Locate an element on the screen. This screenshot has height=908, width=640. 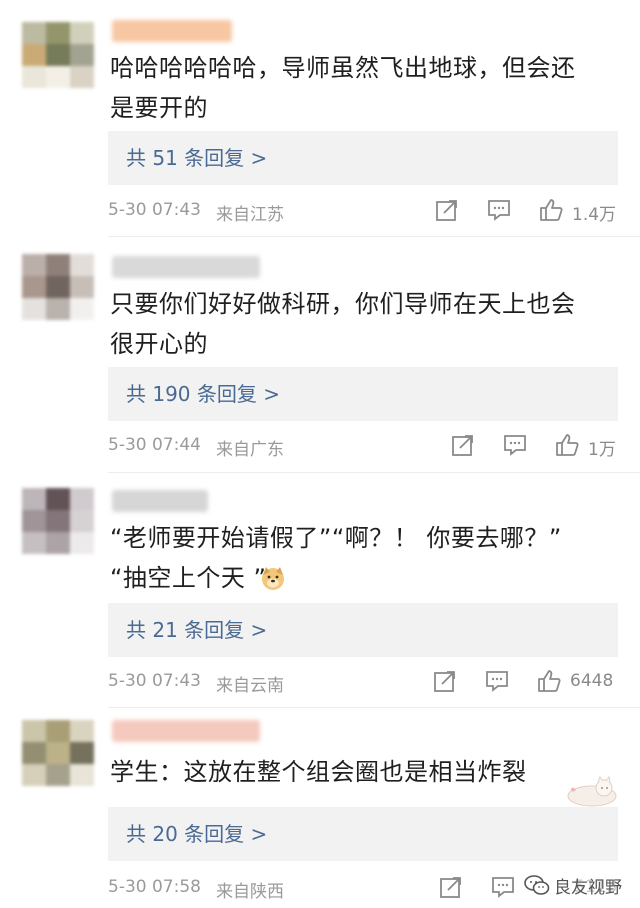
replies-link: 共 21 条回复 > is located at coordinates (363, 630).